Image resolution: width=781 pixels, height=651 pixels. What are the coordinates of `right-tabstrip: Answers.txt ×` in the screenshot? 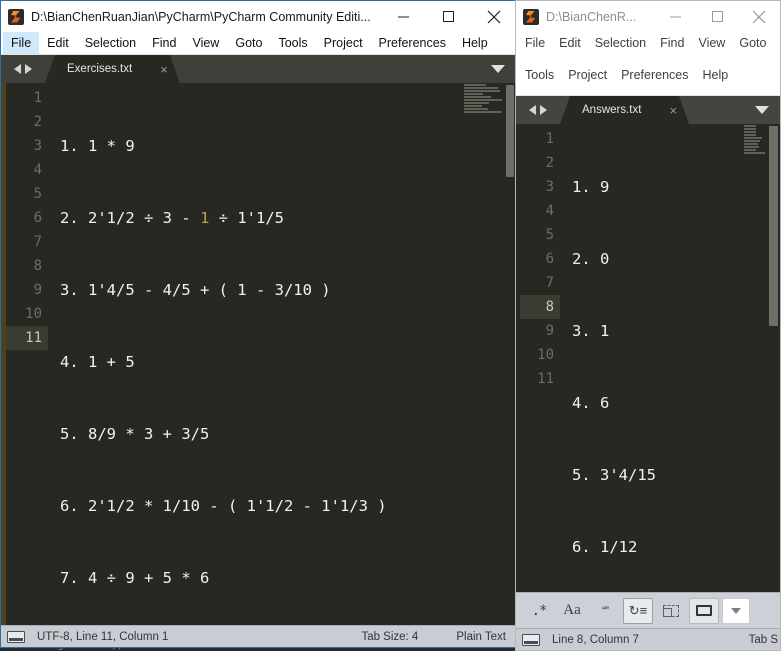 It's located at (648, 110).